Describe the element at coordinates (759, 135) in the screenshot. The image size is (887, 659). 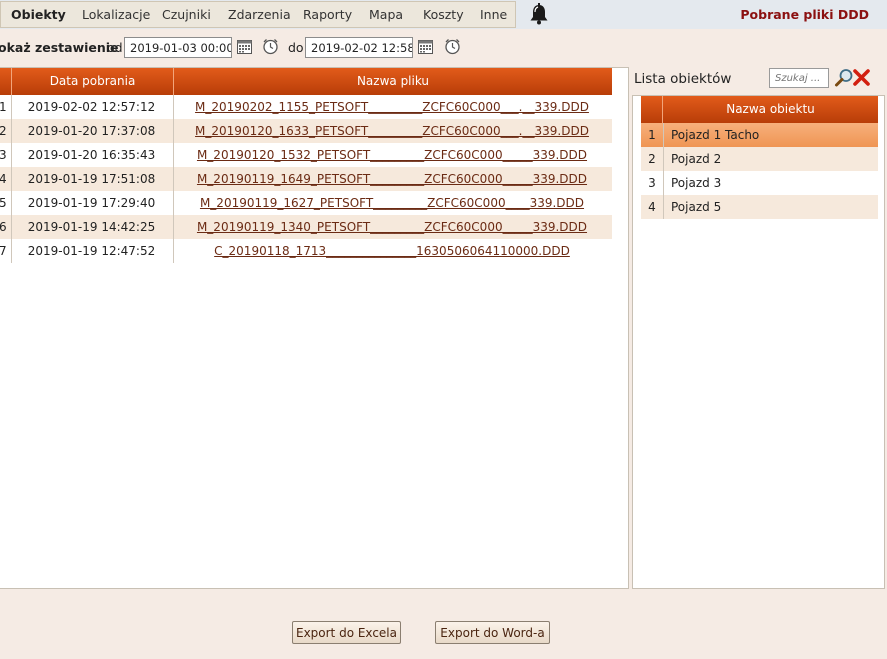
I see `object-row-selected: 1 Pojazd 1 Tacho` at that location.